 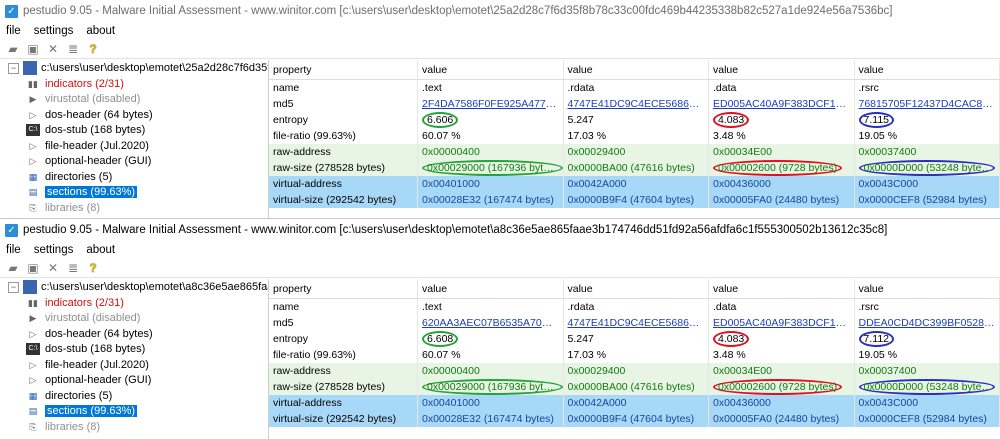 What do you see at coordinates (927, 419) in the screenshot?
I see `value-cell: 0x0000CEF8 (52984 bytes)` at bounding box center [927, 419].